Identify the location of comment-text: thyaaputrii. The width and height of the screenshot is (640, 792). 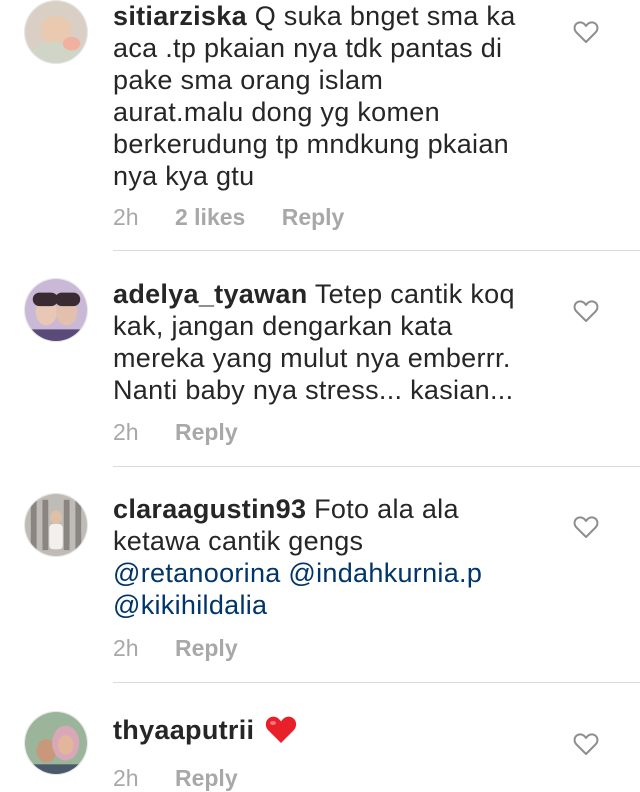
(328, 729).